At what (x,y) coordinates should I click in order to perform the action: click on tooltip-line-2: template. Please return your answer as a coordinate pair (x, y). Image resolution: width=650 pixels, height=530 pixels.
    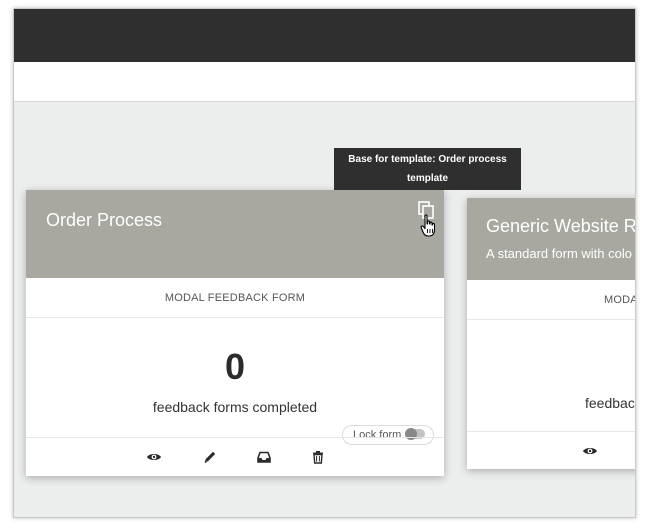
    Looking at the image, I should click on (427, 178).